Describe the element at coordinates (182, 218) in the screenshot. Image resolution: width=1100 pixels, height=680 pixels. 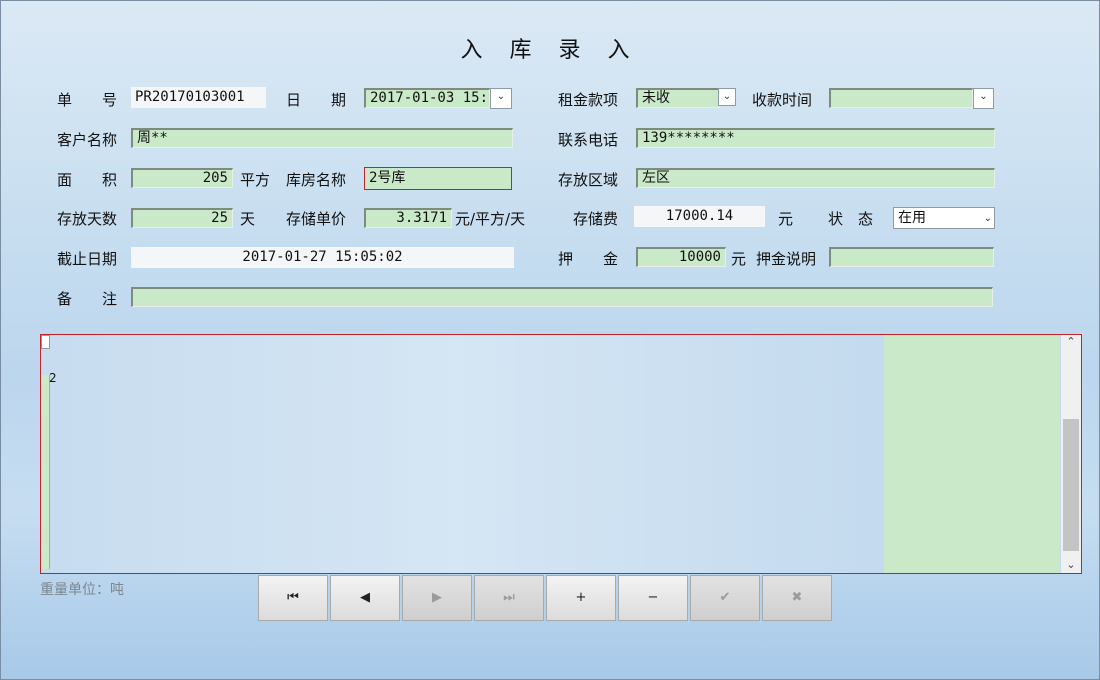
I see `days-field: 25` at that location.